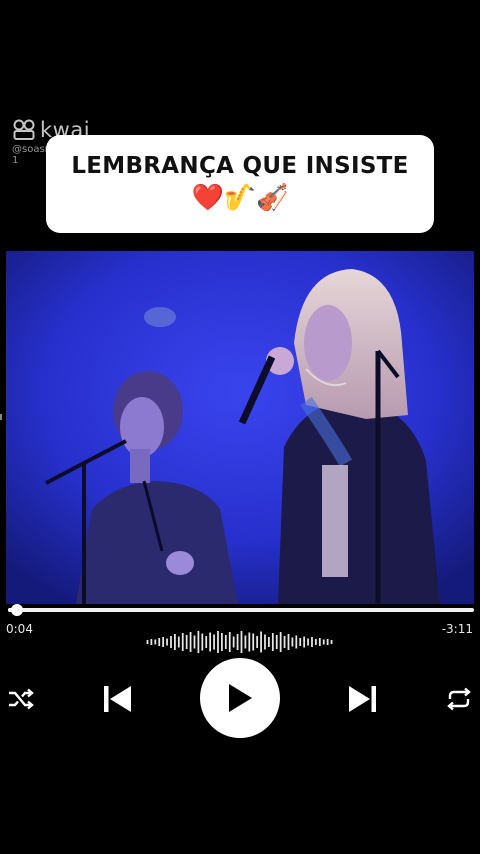 The image size is (480, 854). I want to click on shuffle-icon, so click(21, 699).